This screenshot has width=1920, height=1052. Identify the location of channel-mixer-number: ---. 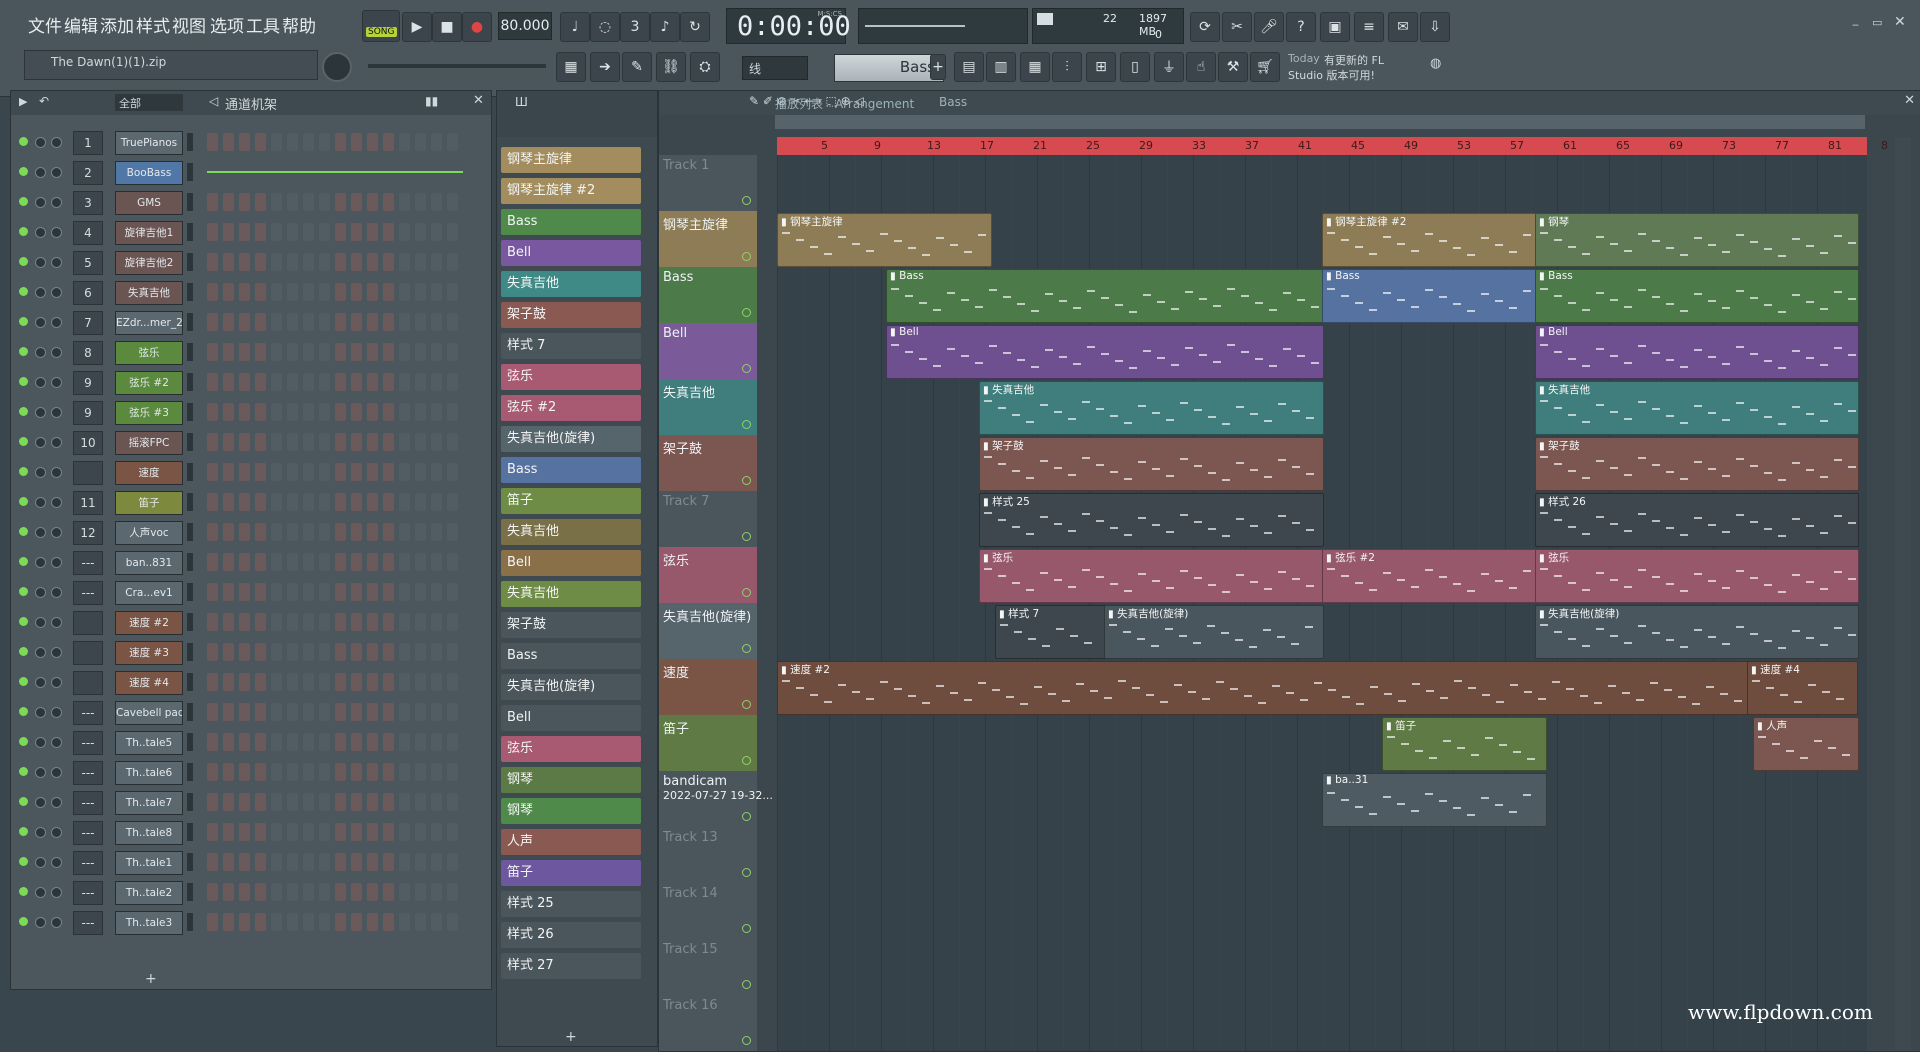
(88, 803).